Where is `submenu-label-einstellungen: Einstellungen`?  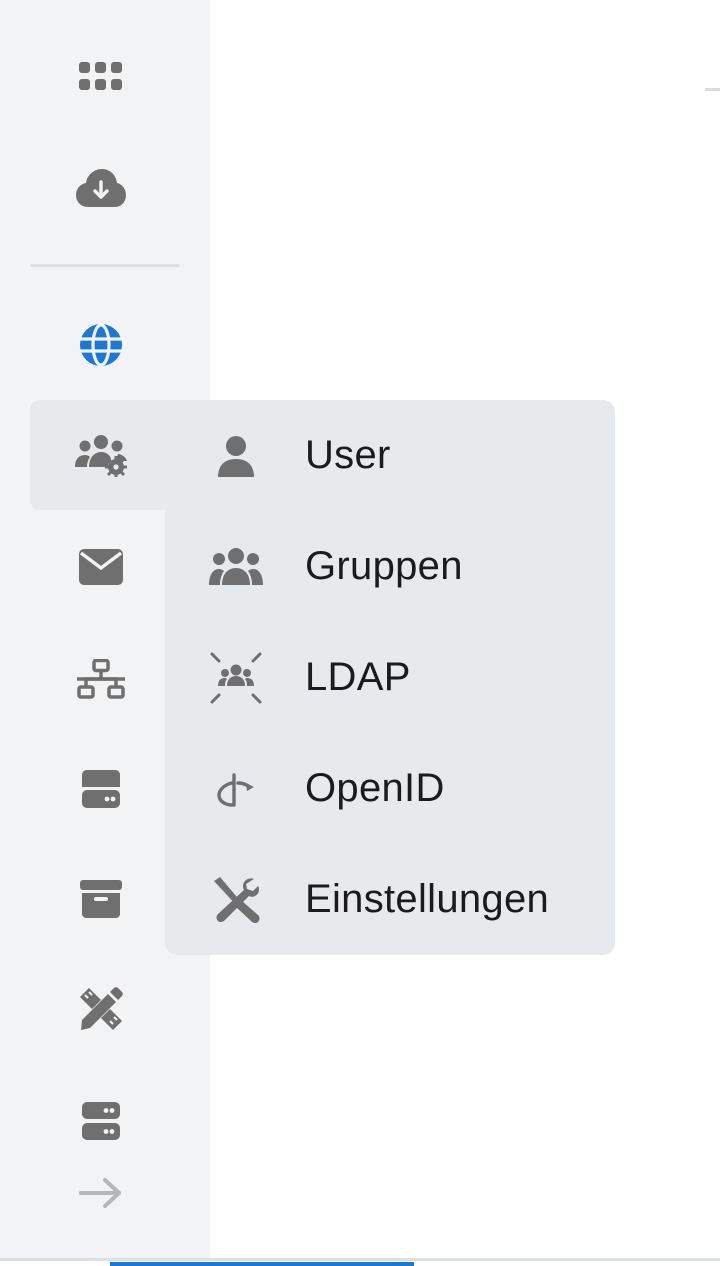
submenu-label-einstellungen: Einstellungen is located at coordinates (427, 899).